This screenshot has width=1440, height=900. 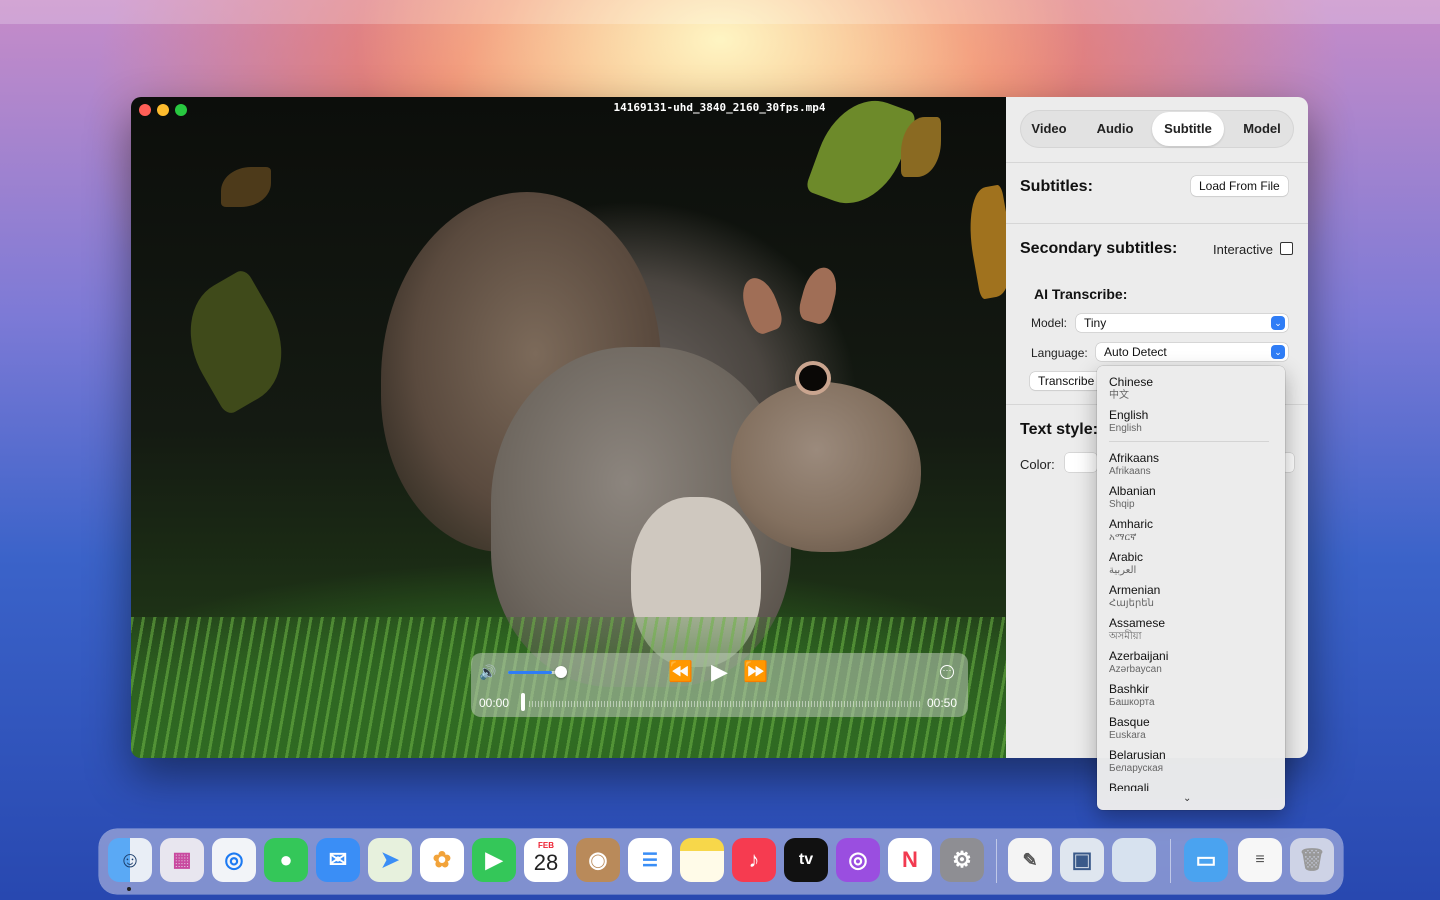 What do you see at coordinates (1129, 415) in the screenshot?
I see `language-name: English` at bounding box center [1129, 415].